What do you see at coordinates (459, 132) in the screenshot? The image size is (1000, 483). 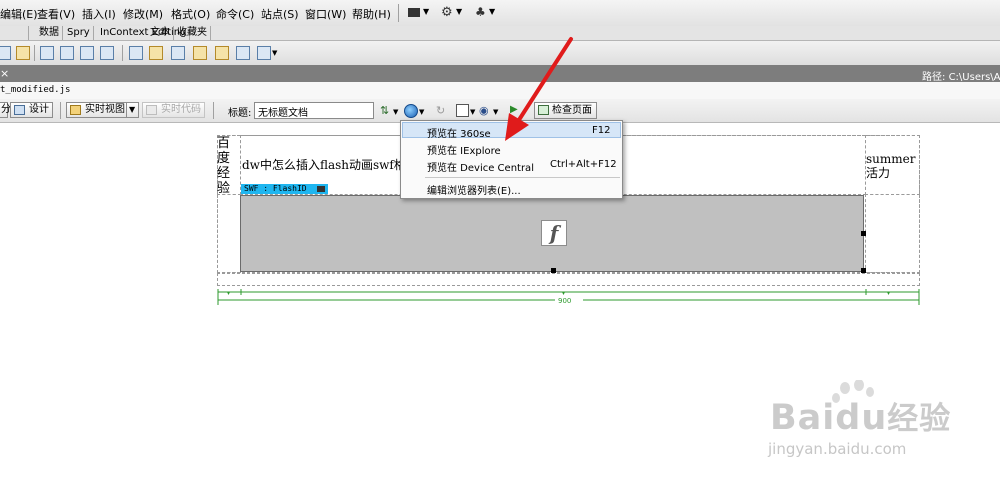 I see `menu-item-preview-360se: 预览在 360se` at bounding box center [459, 132].